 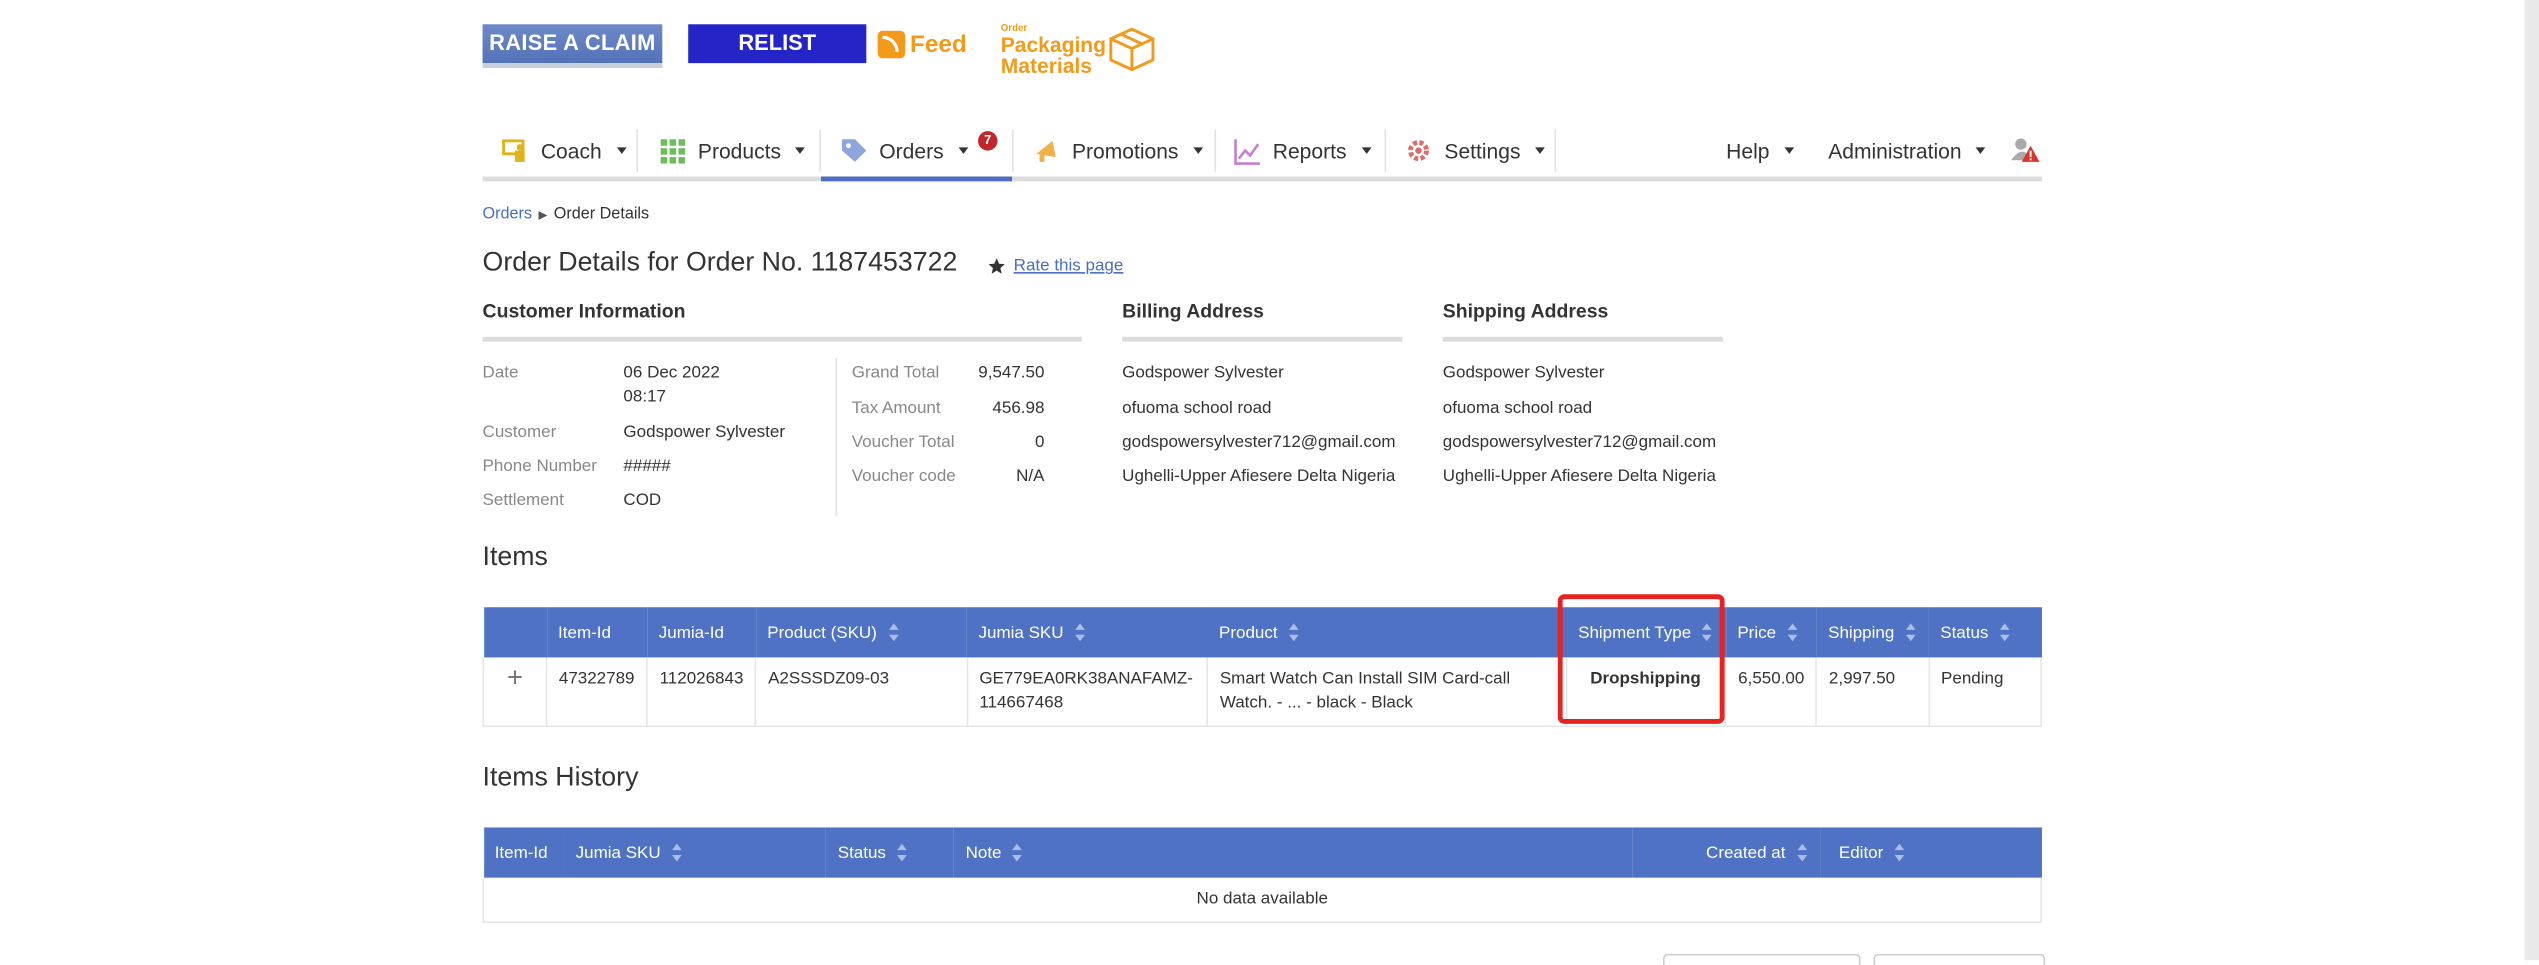 I want to click on nav-products: Products, so click(x=732, y=151).